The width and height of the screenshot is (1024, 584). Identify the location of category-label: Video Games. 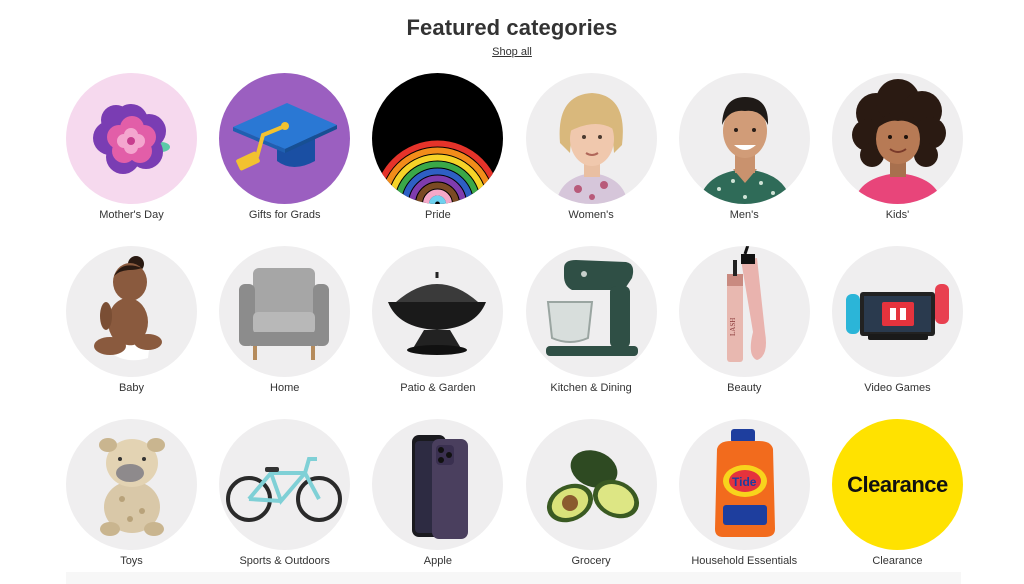
(897, 388).